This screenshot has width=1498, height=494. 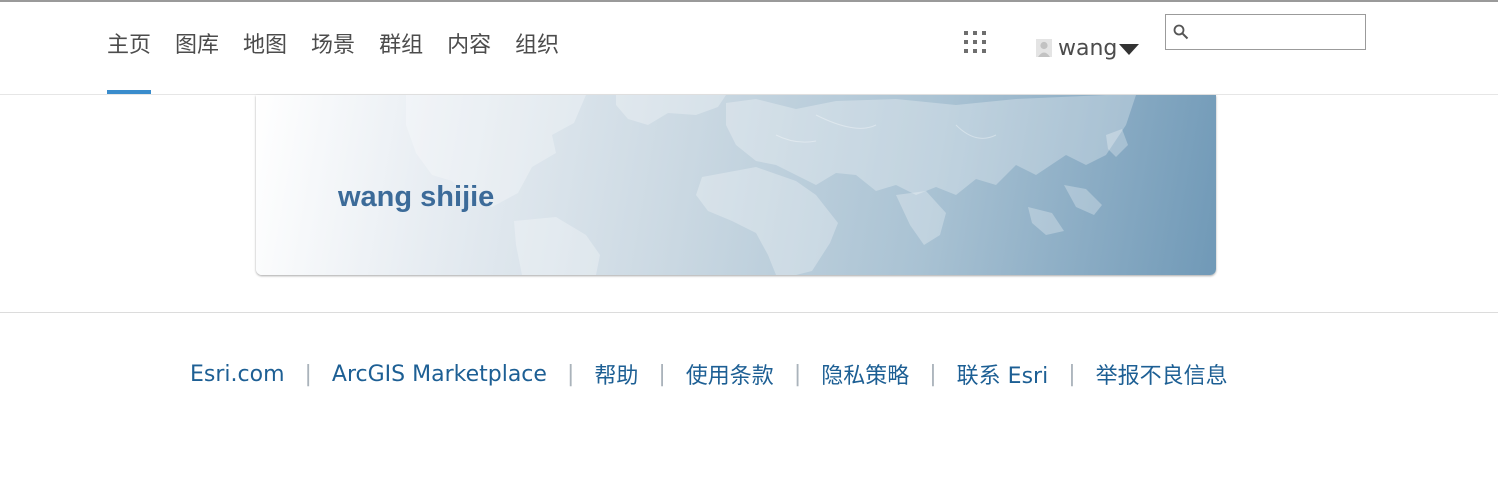 I want to click on footer-link-terms: 使用条款, so click(x=730, y=374).